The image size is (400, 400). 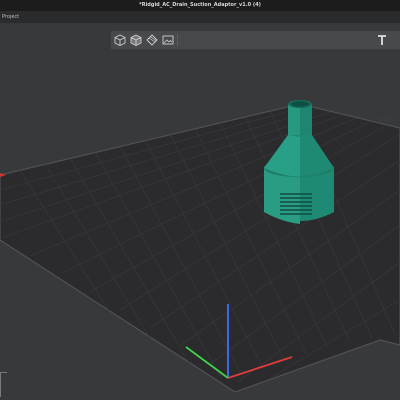 What do you see at coordinates (382, 40) in the screenshot?
I see `text-tool-icon` at bounding box center [382, 40].